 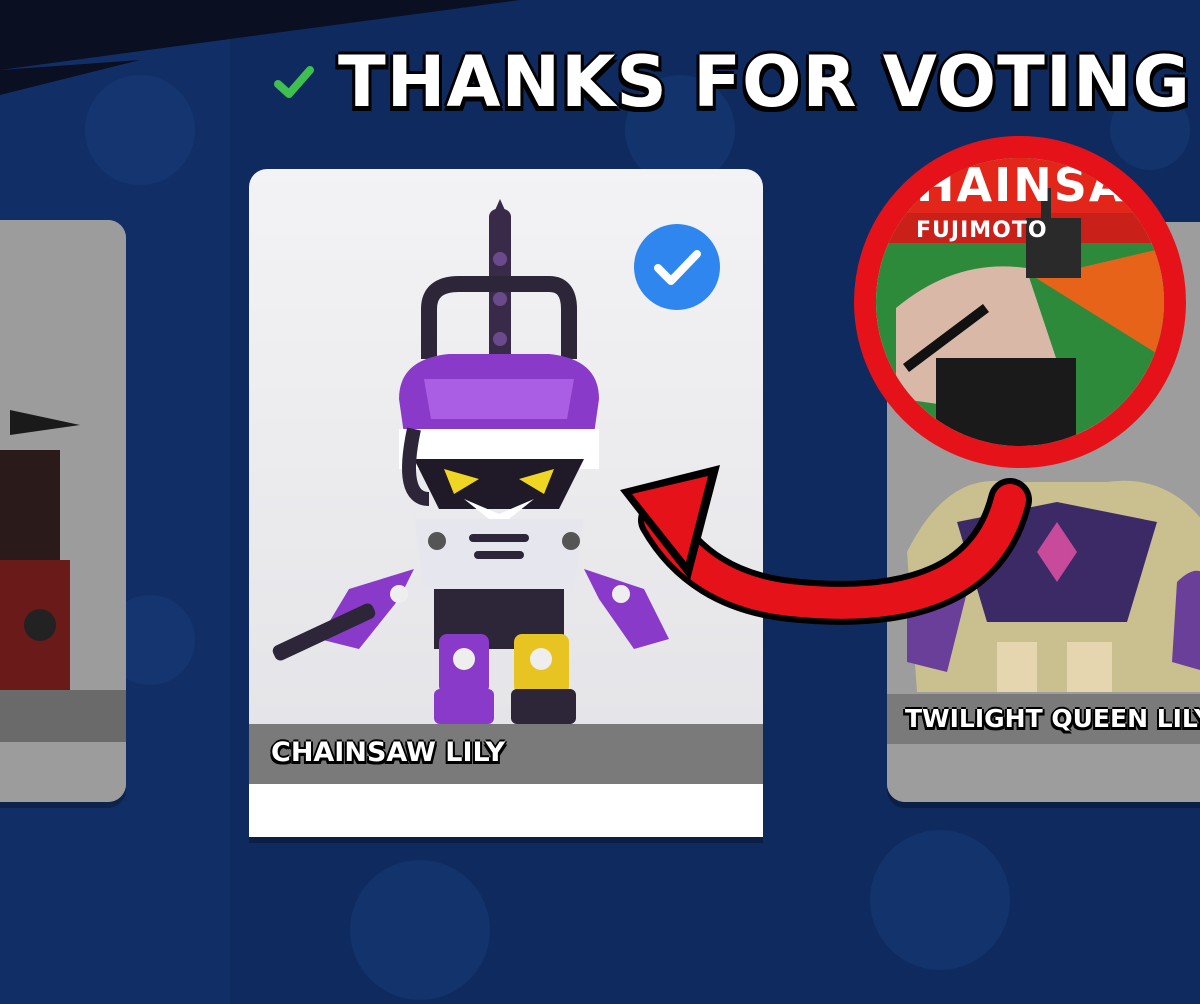 I want to click on blue-checkmark-icon, so click(x=677, y=267).